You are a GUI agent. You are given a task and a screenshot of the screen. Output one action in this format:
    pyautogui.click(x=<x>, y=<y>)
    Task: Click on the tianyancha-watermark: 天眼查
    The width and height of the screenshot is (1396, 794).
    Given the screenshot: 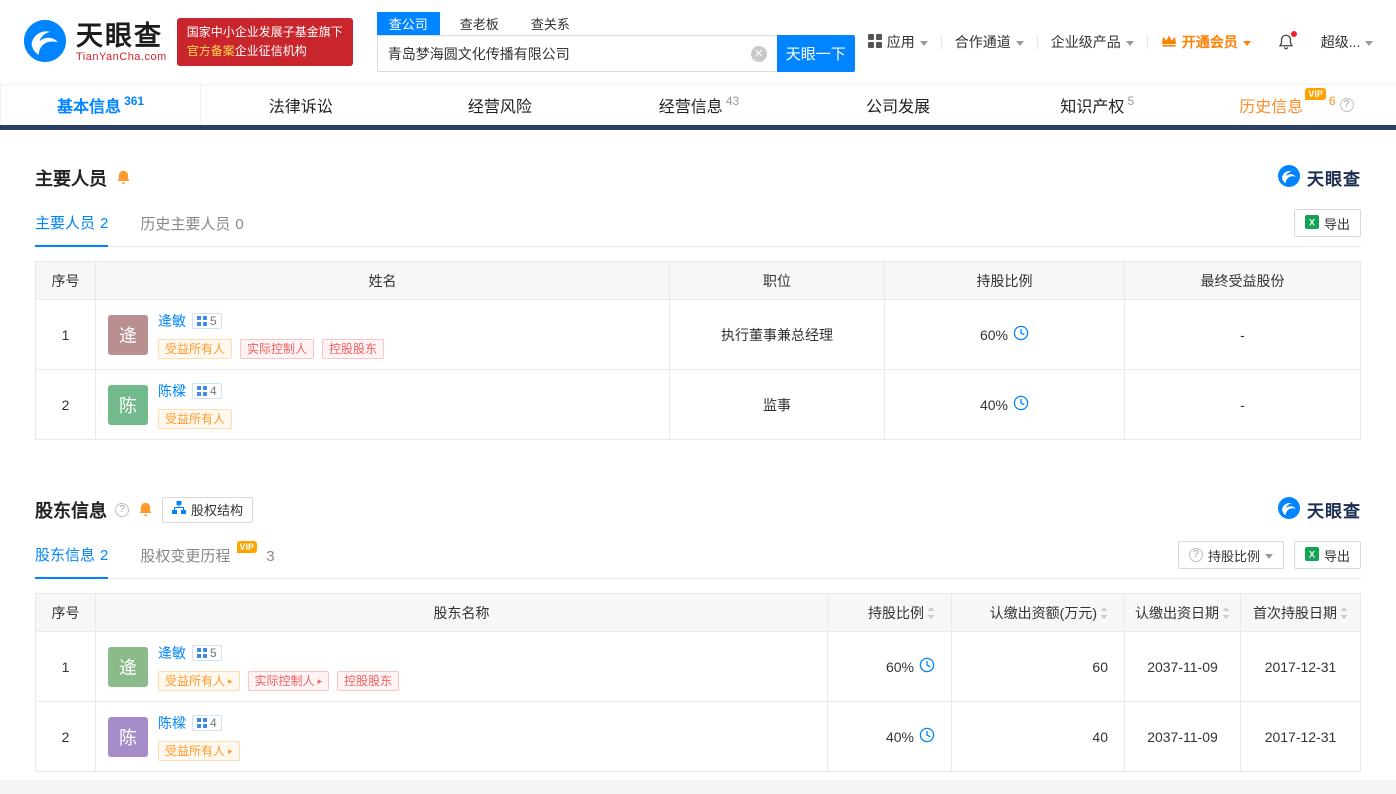 What is the action you would take?
    pyautogui.click(x=1319, y=509)
    